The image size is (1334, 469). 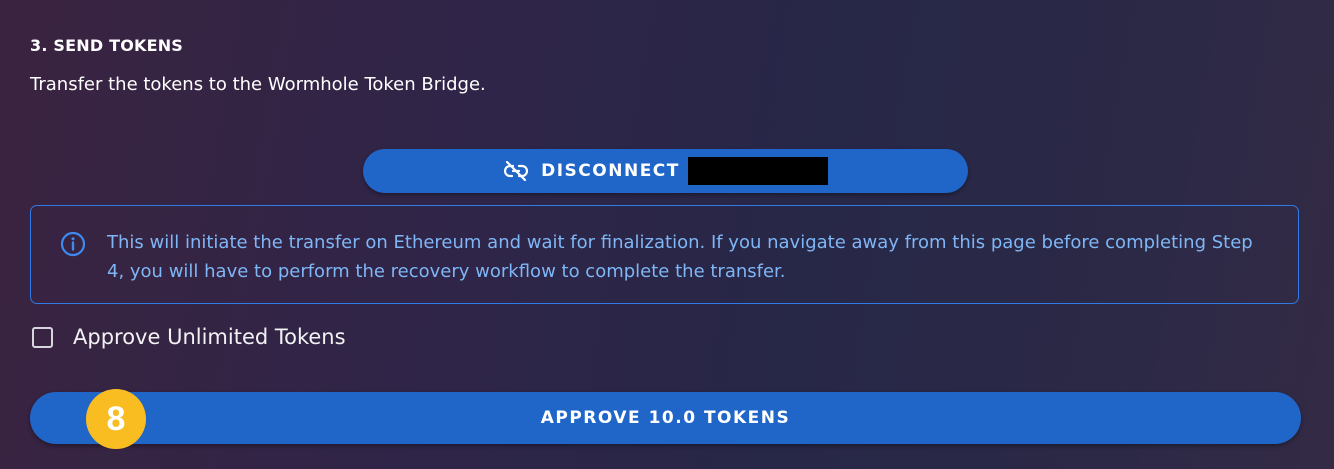 What do you see at coordinates (42, 337) in the screenshot?
I see `approve-unlimited-checkbox` at bounding box center [42, 337].